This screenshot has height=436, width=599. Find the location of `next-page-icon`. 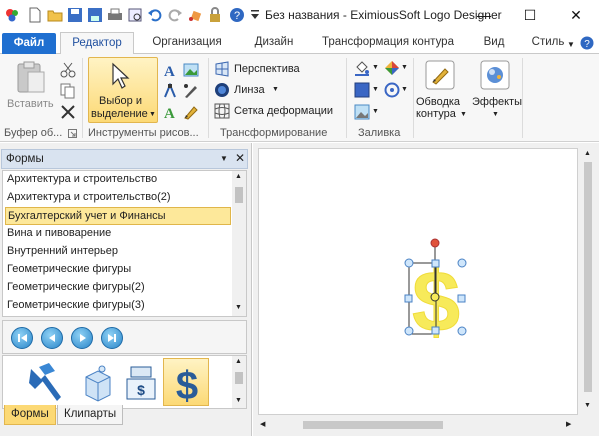

next-page-icon is located at coordinates (82, 338).